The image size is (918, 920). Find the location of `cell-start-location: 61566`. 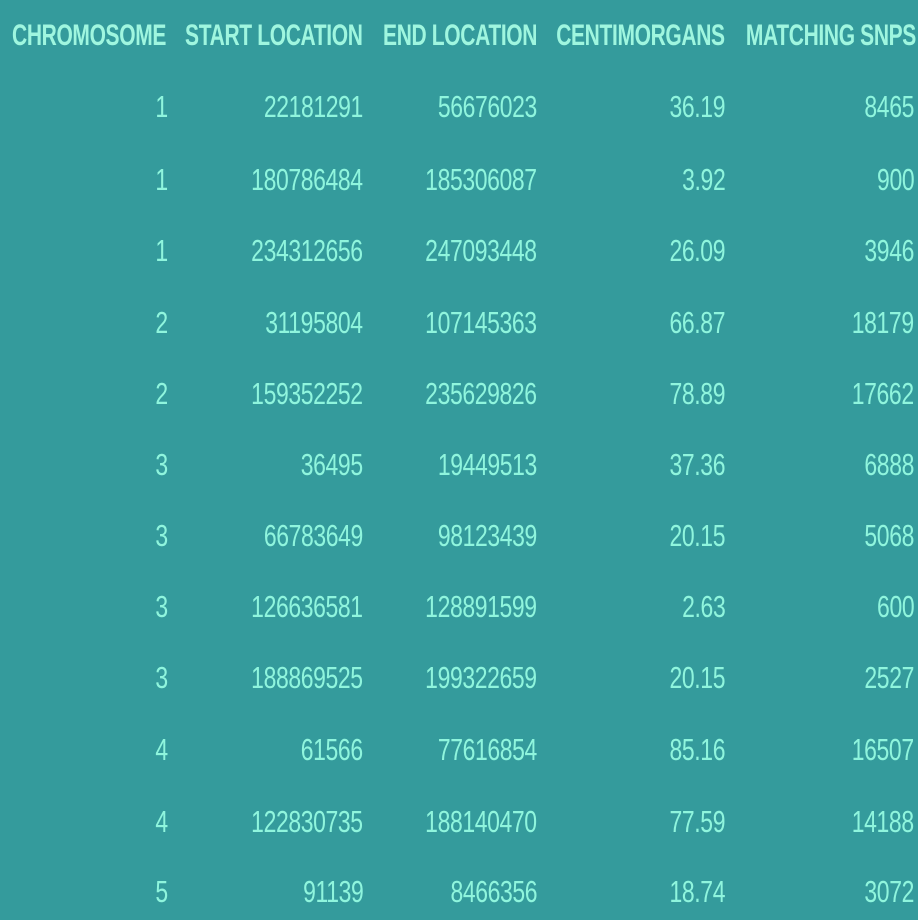

cell-start-location: 61566 is located at coordinates (332, 749).